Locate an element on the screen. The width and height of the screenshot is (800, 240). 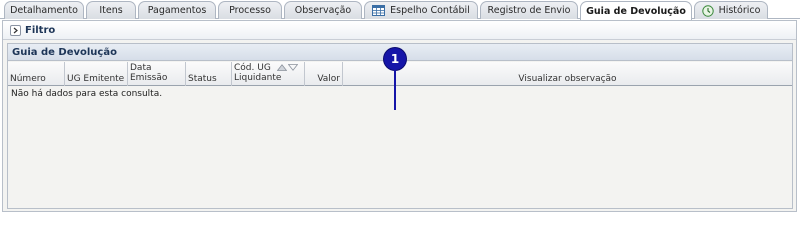
tab-registro-de-envio: Registro de Envio is located at coordinates (529, 10).